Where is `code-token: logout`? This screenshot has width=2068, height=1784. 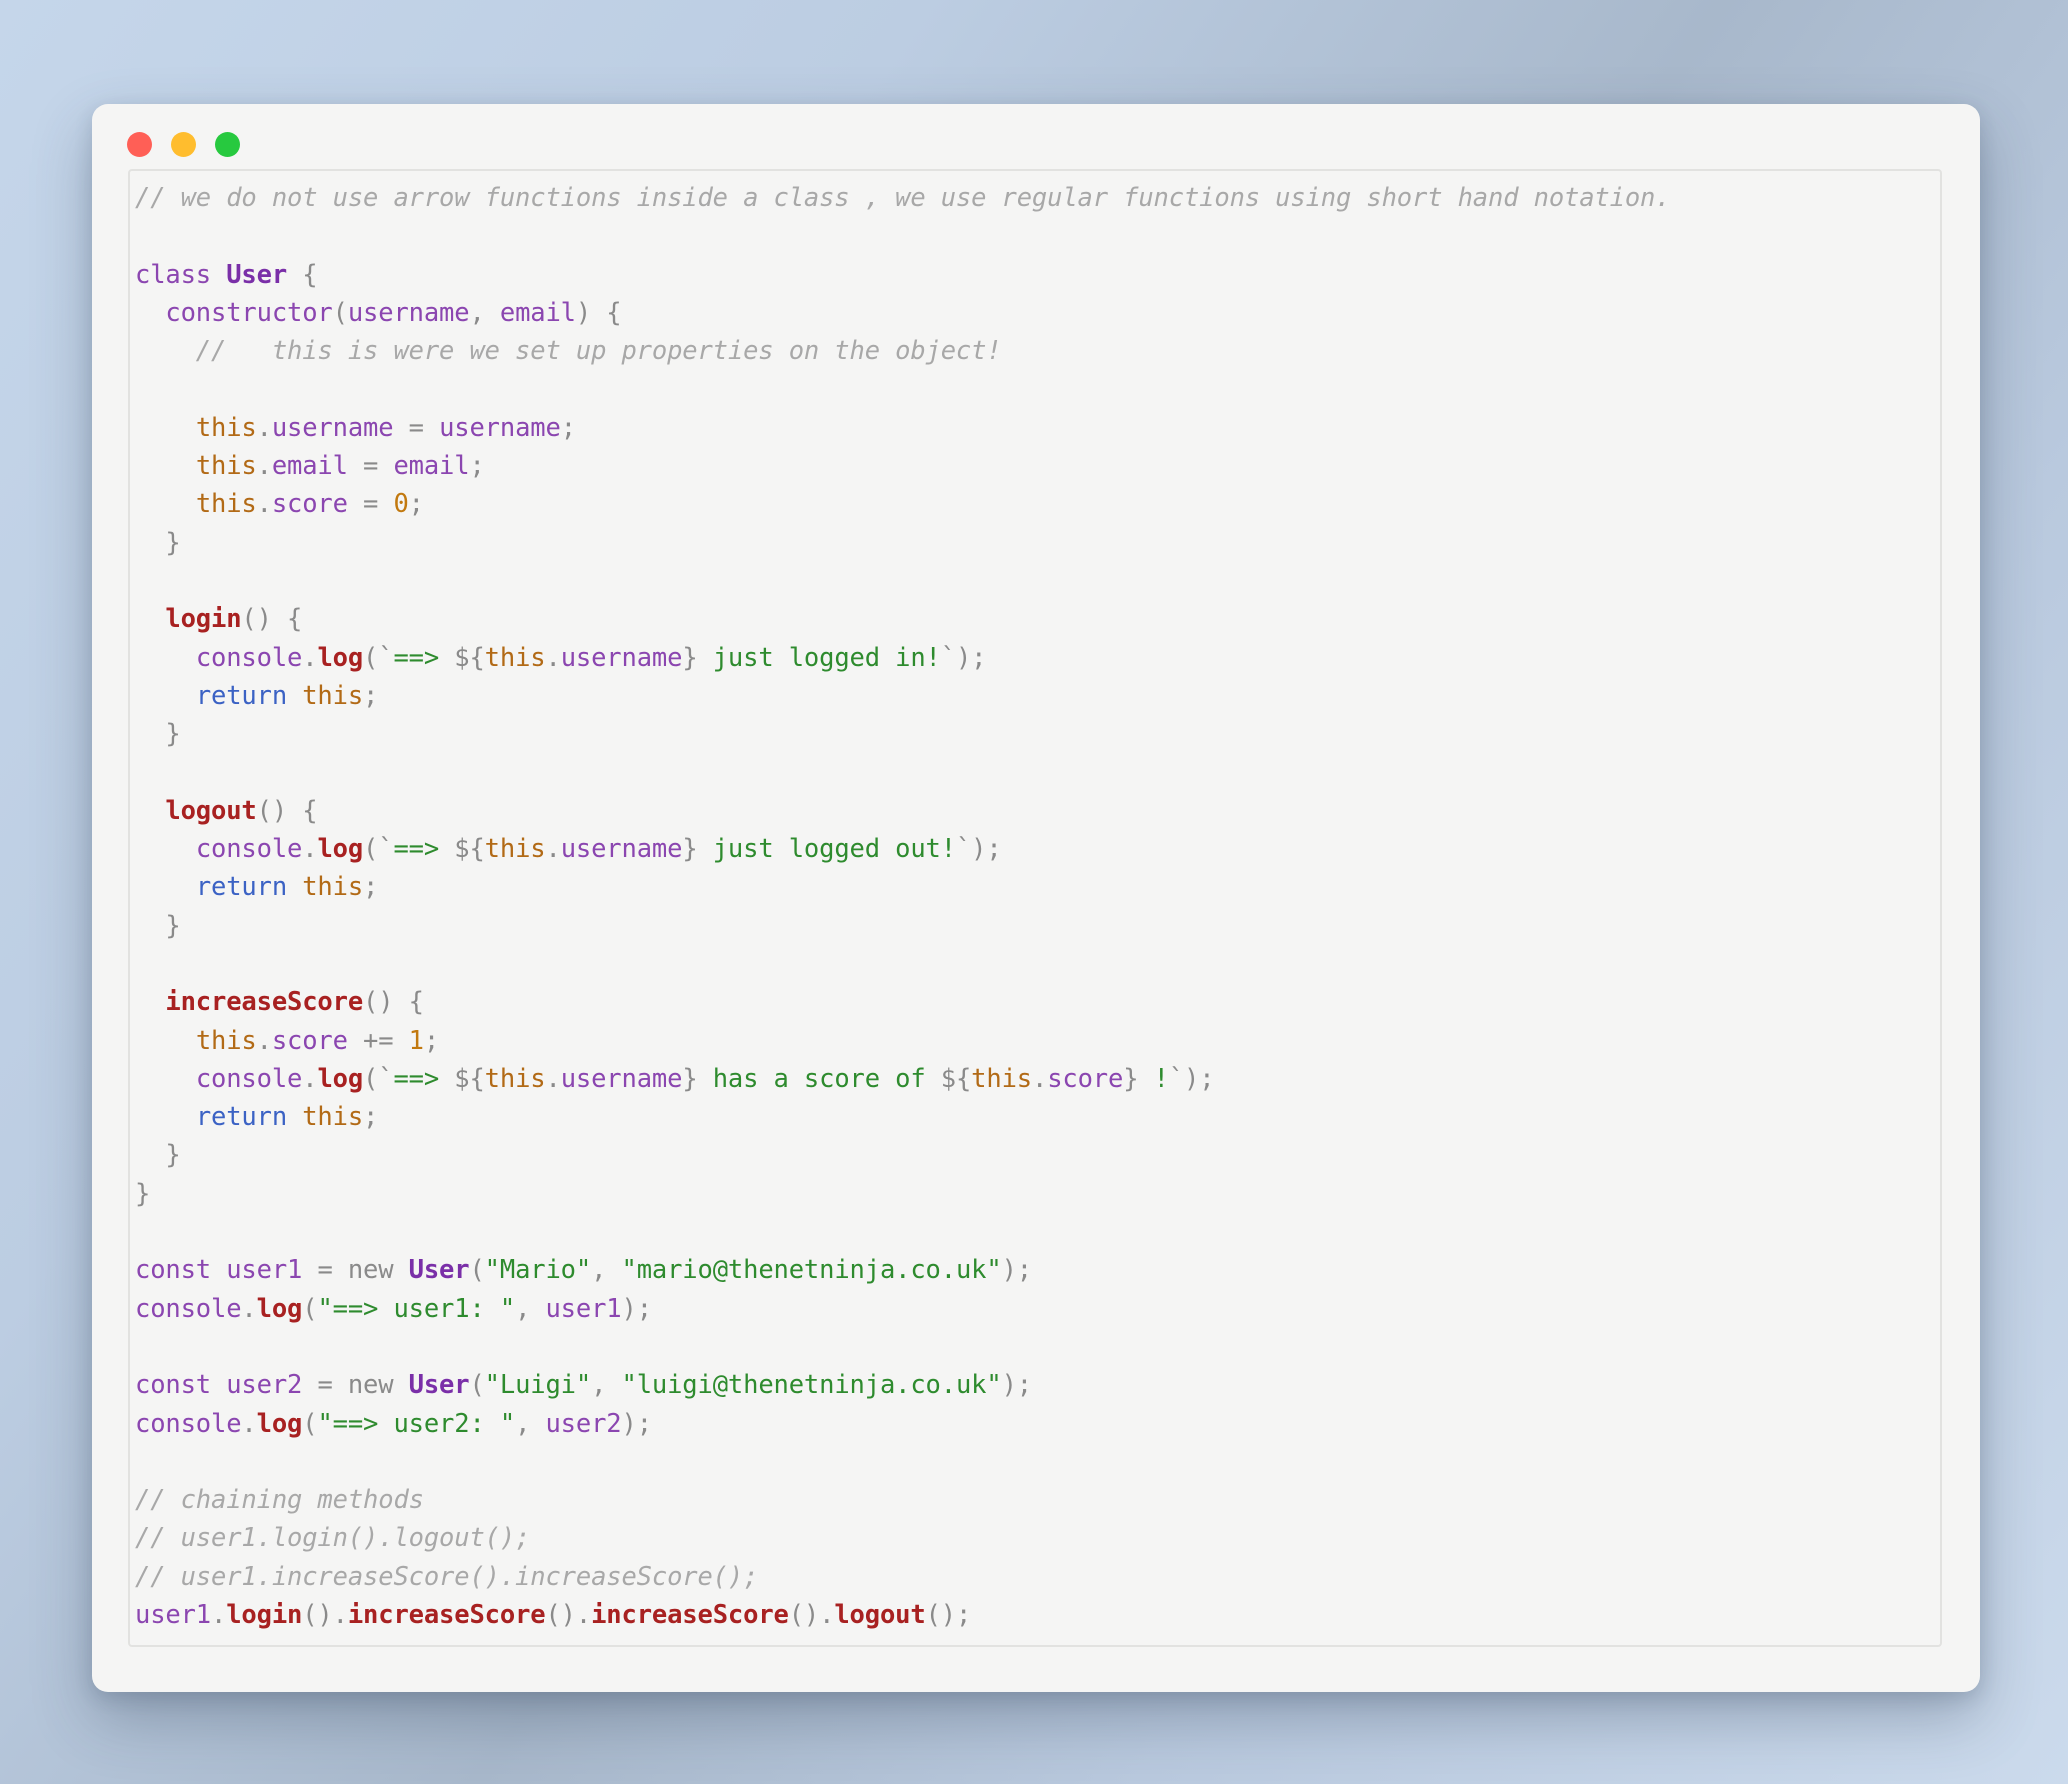
code-token: logout is located at coordinates (211, 810).